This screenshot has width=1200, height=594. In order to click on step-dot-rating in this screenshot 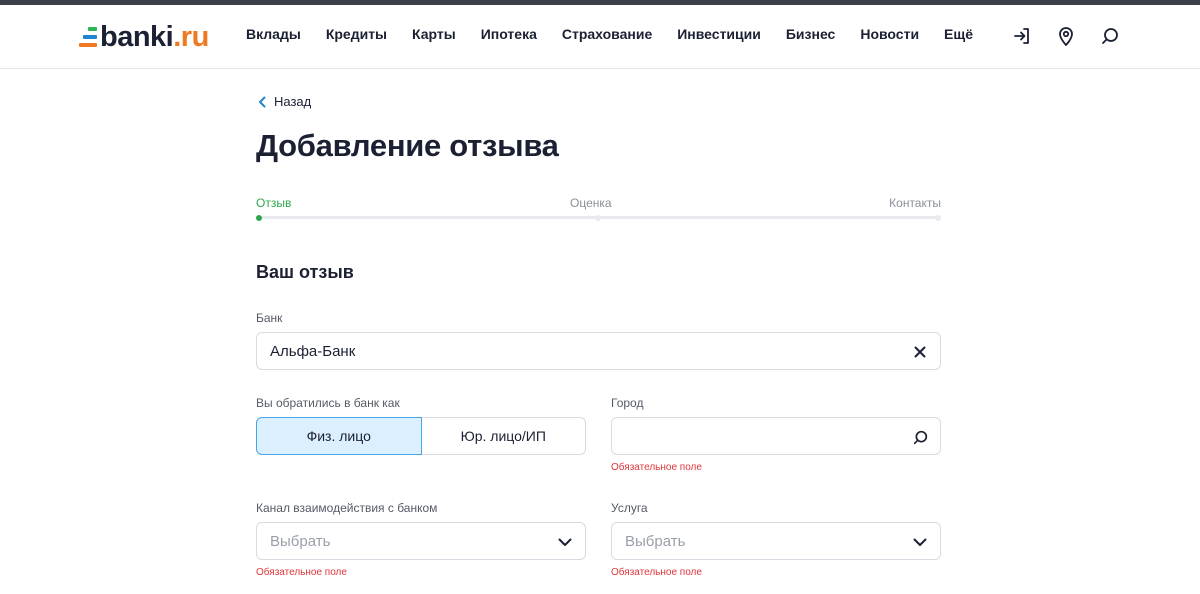, I will do `click(598, 218)`.